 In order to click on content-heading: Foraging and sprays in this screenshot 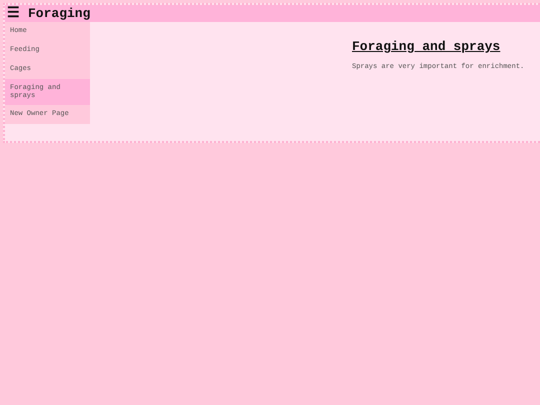, I will do `click(427, 46)`.